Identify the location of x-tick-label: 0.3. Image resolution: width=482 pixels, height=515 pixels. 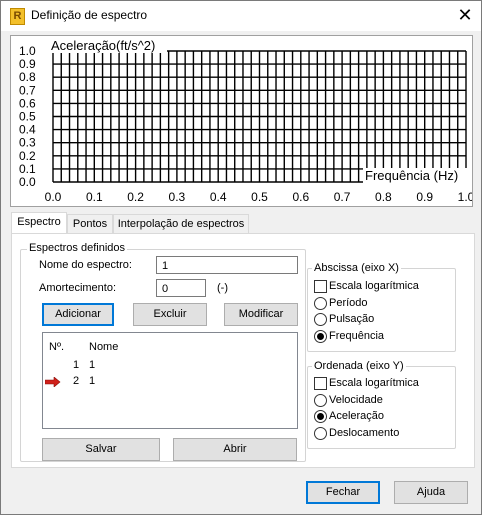
(177, 197).